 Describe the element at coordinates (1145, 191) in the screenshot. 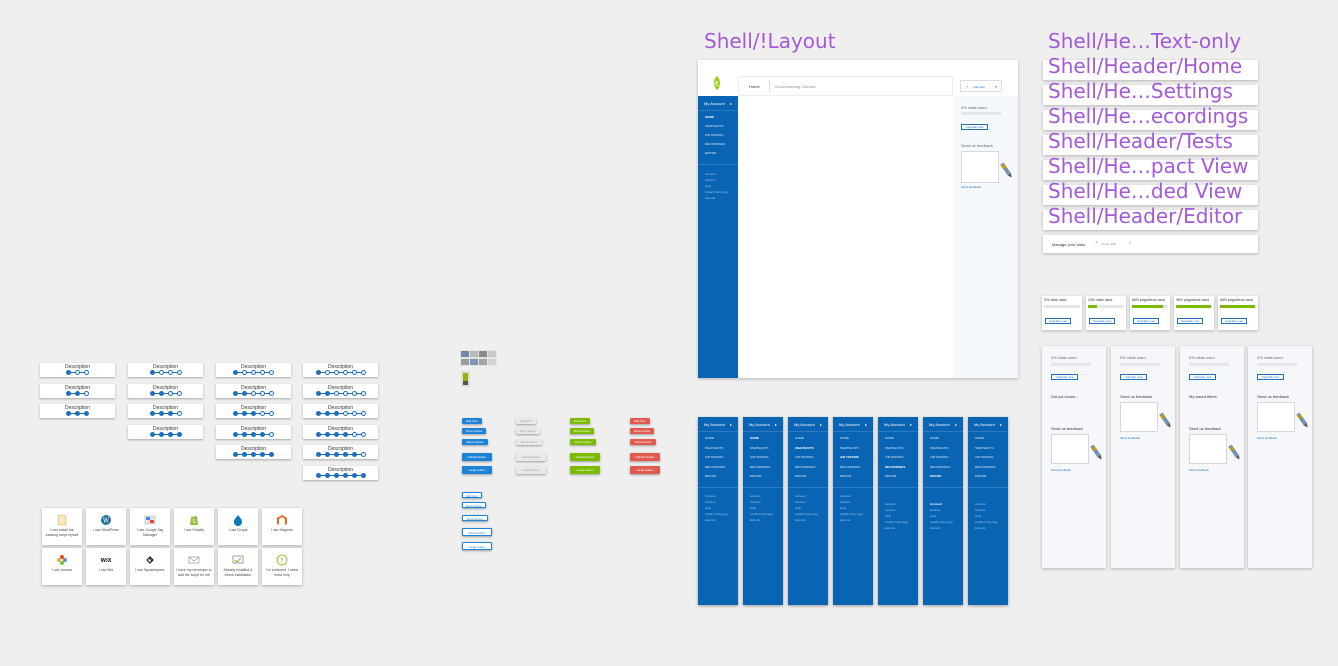

I see `frame-title-header-expanded: Shell/He…ded View` at that location.